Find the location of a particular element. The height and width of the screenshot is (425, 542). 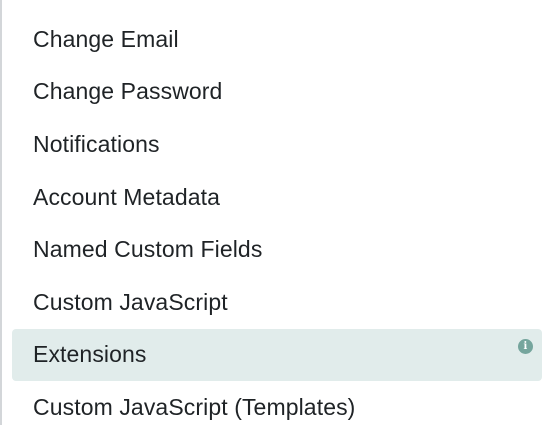

menu-item-custom-javascript-templates: Custom JavaScript (Templates) is located at coordinates (277, 403).